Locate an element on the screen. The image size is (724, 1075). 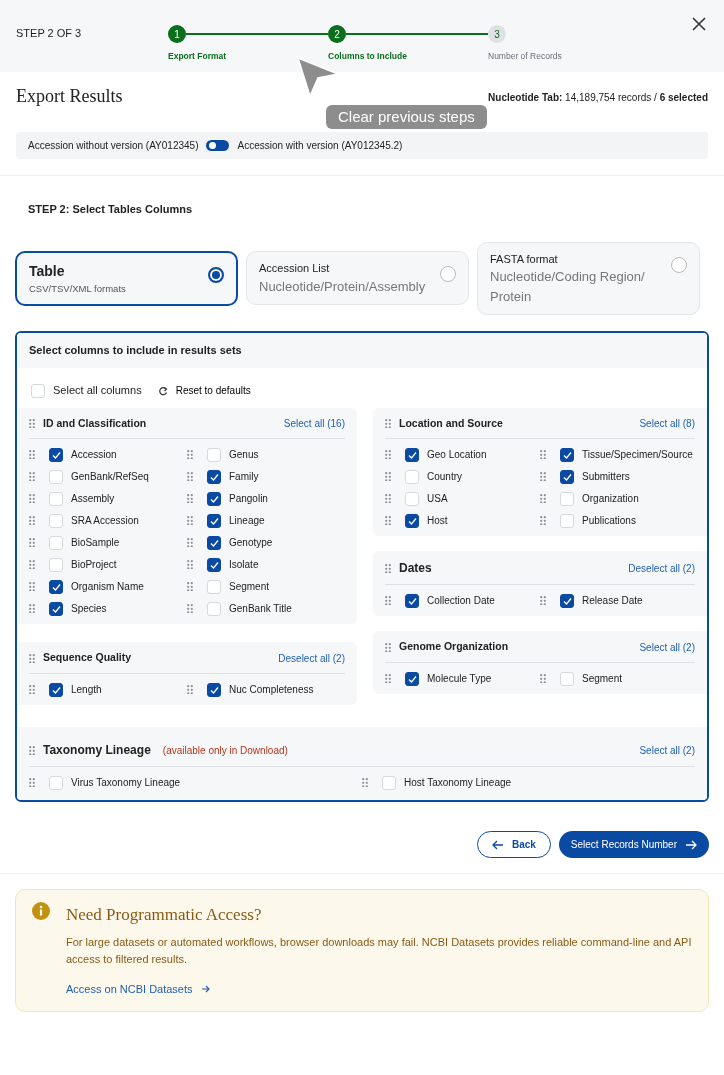
step-label: Export Format is located at coordinates (197, 56).